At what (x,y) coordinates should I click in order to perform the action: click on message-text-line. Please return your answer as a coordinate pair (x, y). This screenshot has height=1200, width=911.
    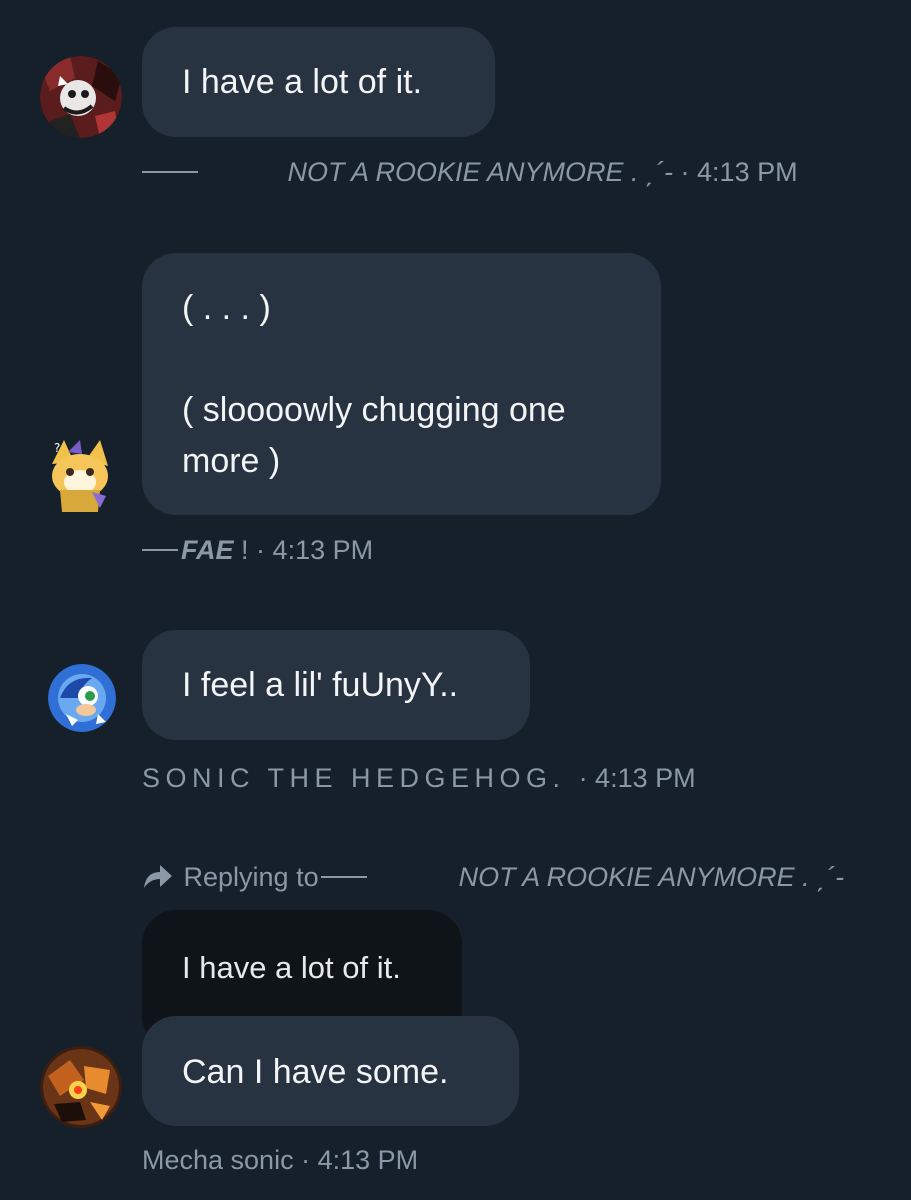
    Looking at the image, I should click on (401, 359).